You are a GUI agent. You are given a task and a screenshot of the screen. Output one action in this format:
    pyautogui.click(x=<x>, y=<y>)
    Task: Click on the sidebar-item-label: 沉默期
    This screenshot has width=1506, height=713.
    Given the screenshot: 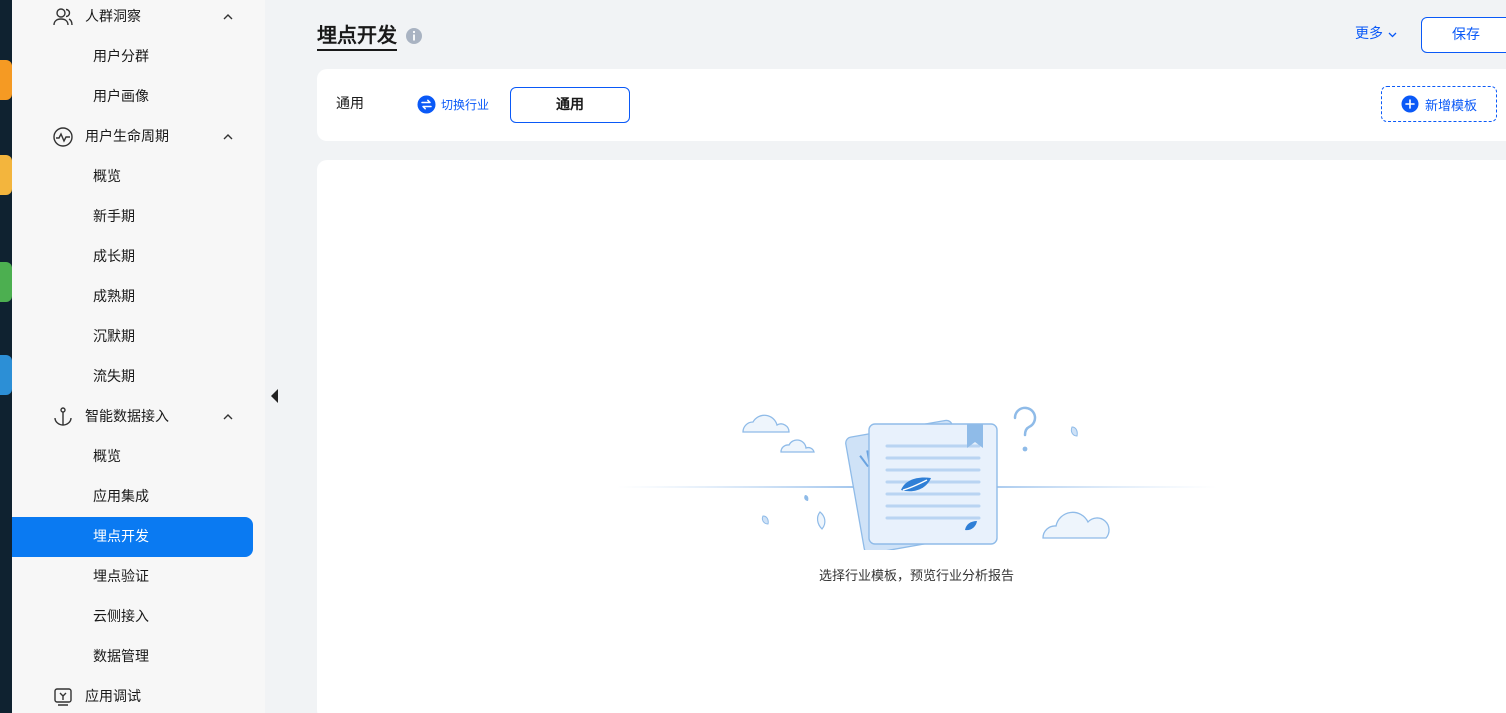 What is the action you would take?
    pyautogui.click(x=114, y=337)
    